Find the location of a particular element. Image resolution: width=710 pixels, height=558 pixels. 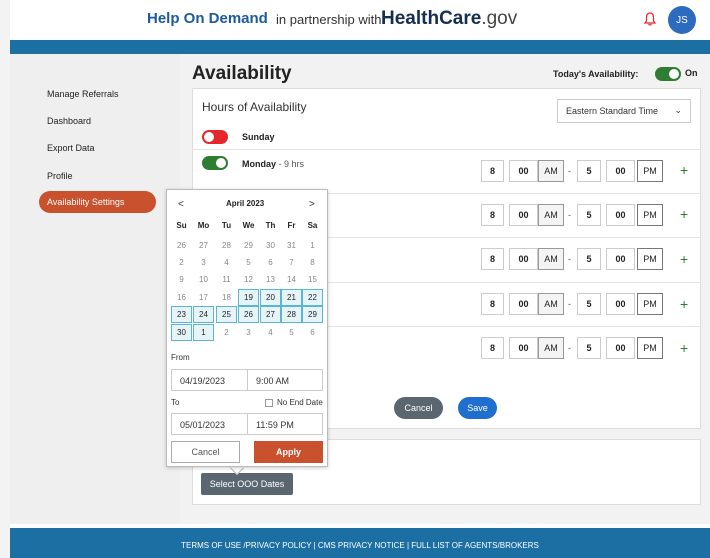

timezone-select: Eastern Standard Time ⌄ is located at coordinates (624, 111).